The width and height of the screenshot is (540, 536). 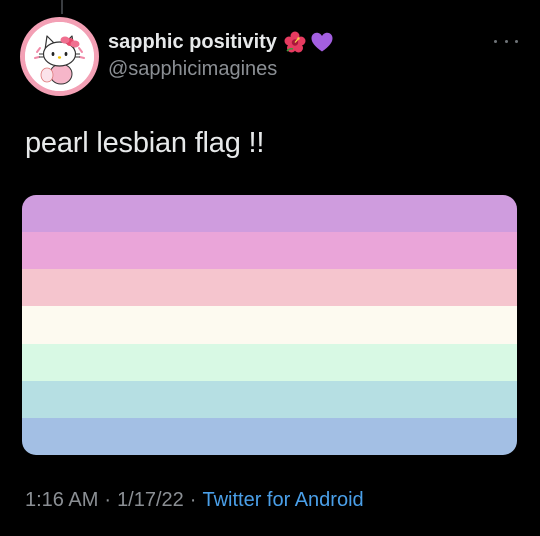 What do you see at coordinates (282, 500) in the screenshot?
I see `tweet-client-link: Twitter for Android` at bounding box center [282, 500].